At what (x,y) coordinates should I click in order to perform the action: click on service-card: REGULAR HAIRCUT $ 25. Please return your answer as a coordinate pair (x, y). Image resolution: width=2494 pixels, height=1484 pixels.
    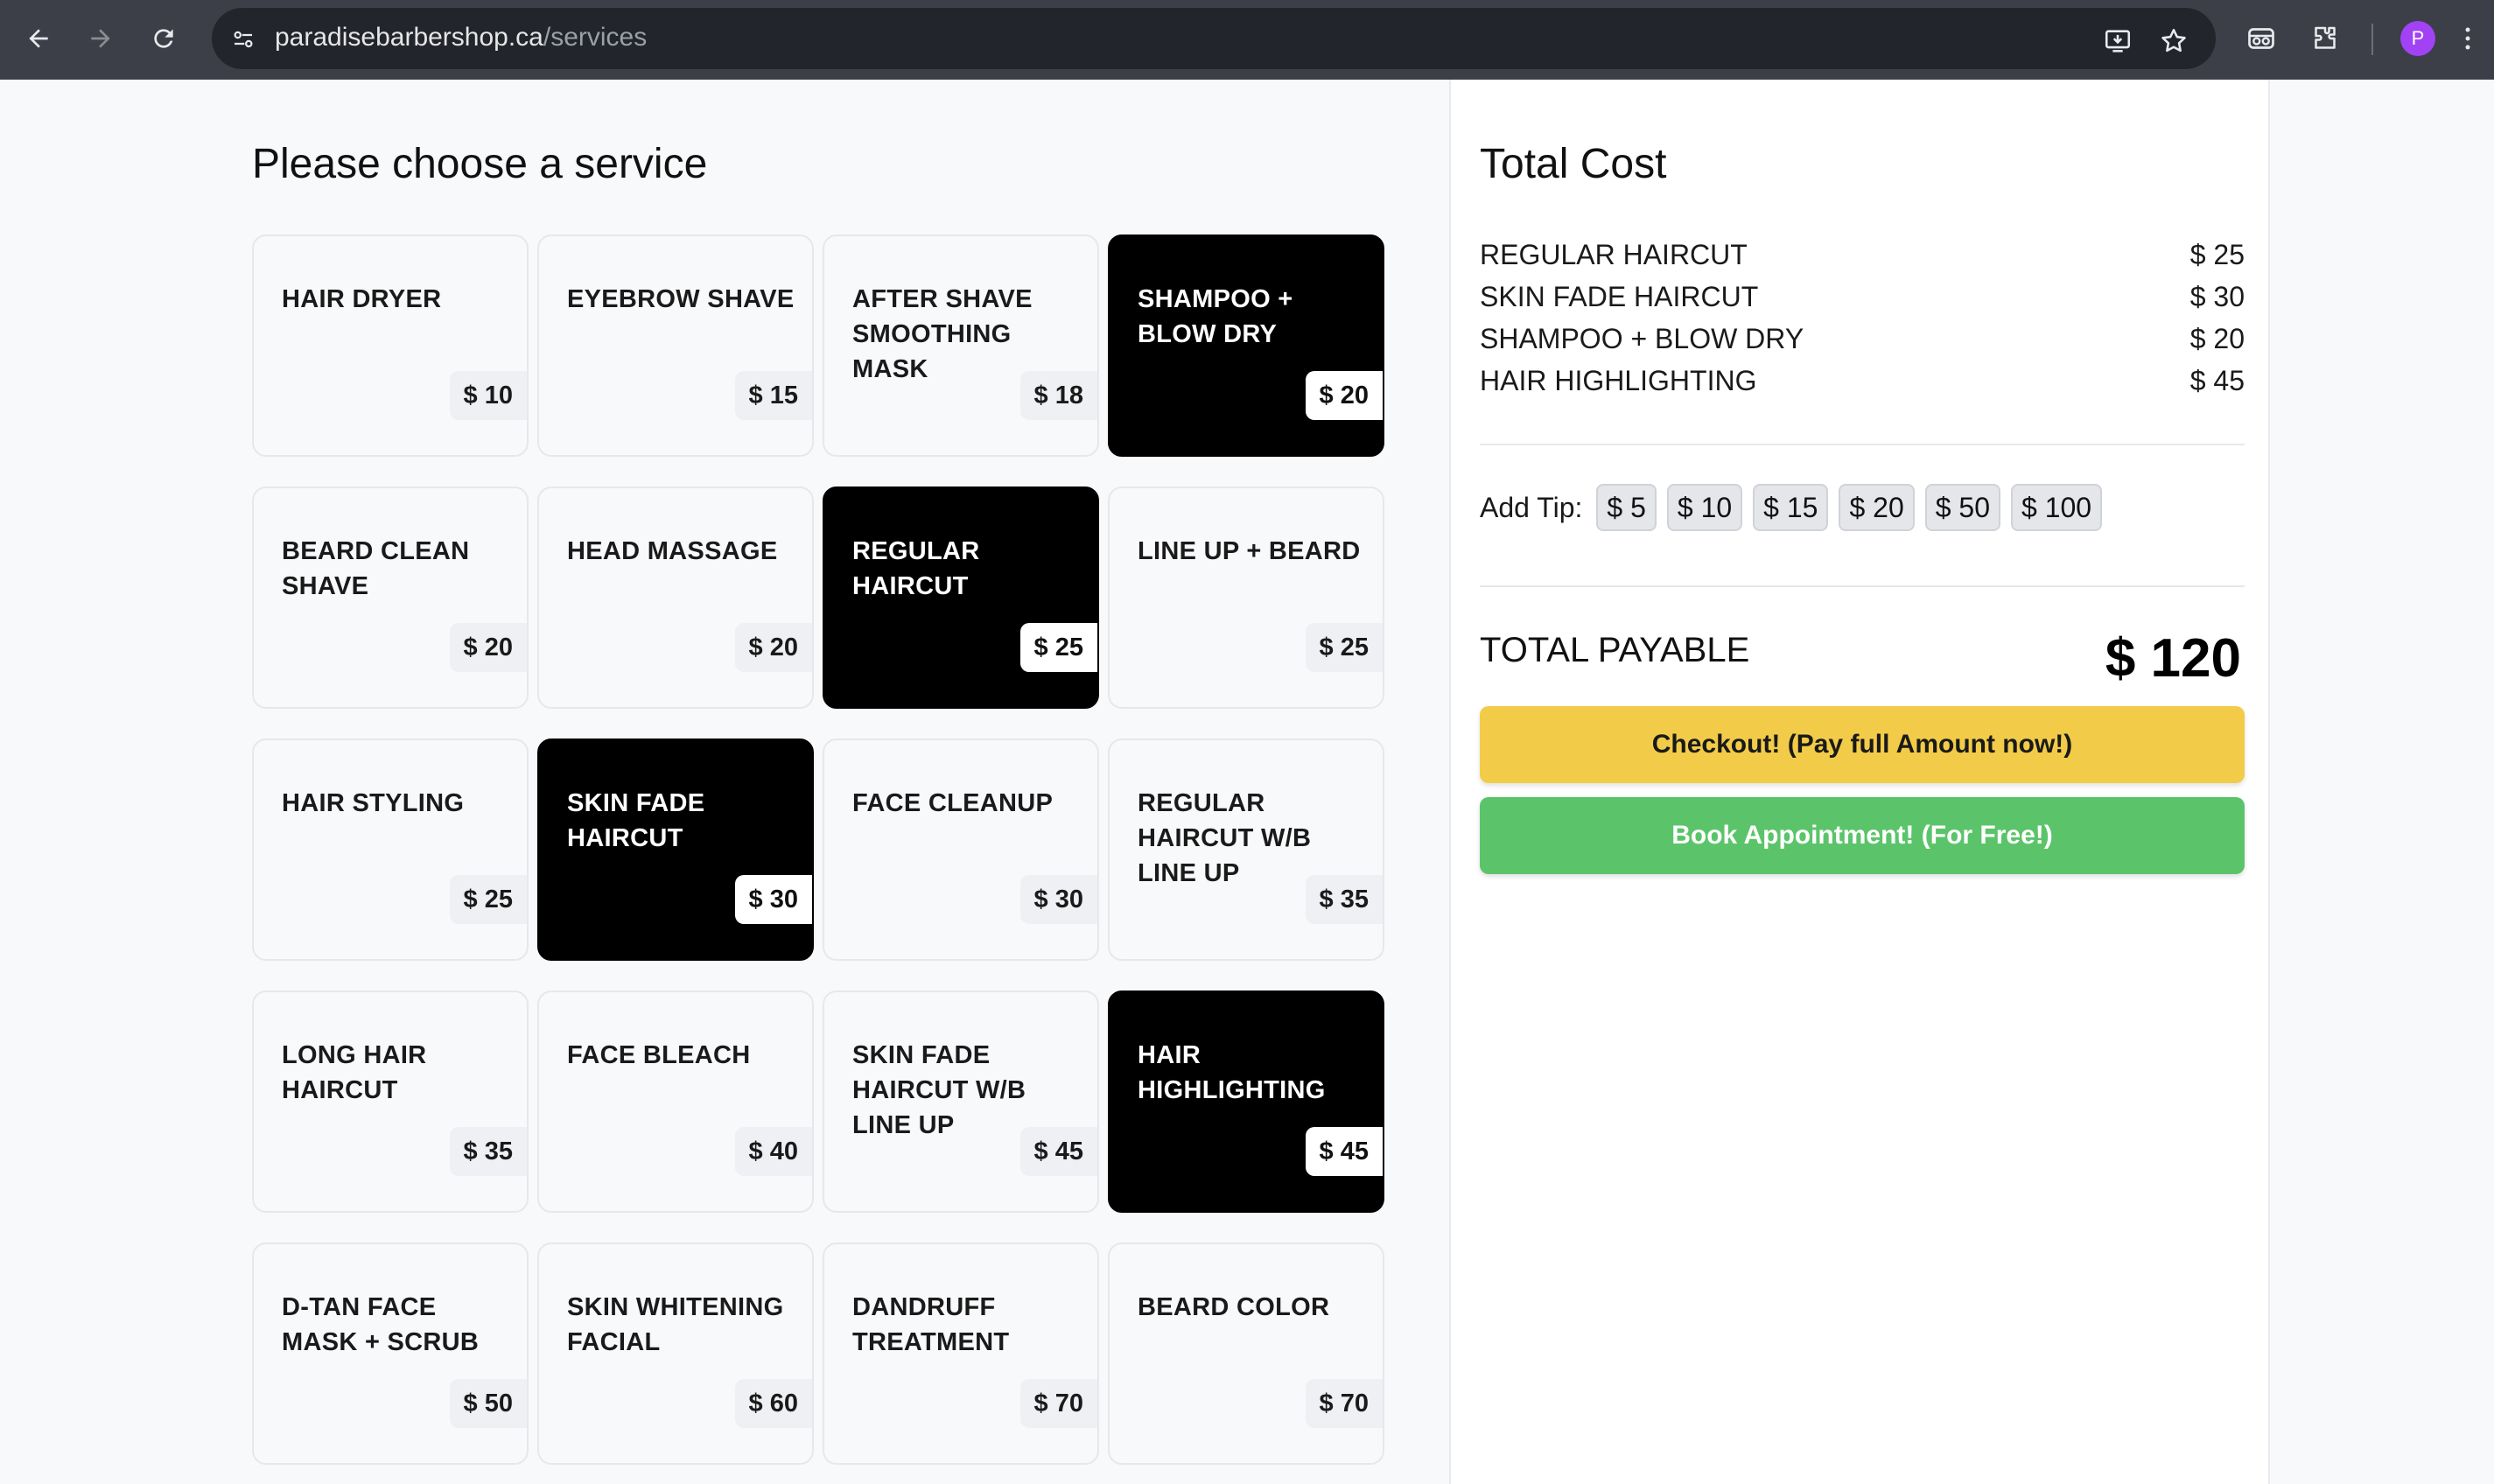
    Looking at the image, I should click on (961, 597).